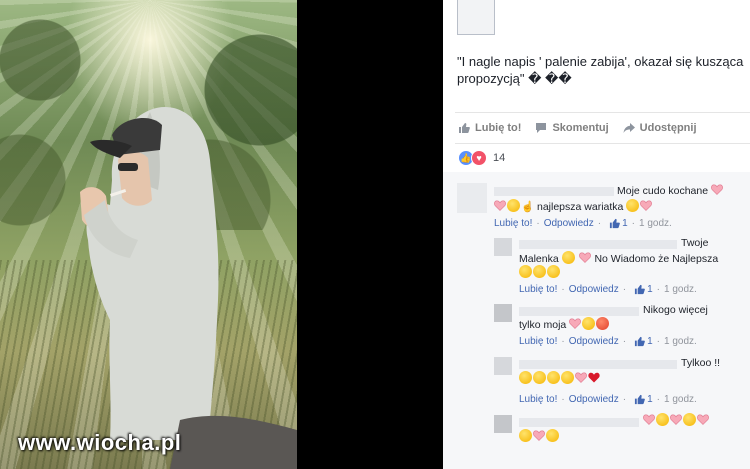 Image resolution: width=750 pixels, height=469 pixels. Describe the element at coordinates (656, 259) in the screenshot. I see `reply-text-part: No Wiadomo że Najlepsza` at that location.